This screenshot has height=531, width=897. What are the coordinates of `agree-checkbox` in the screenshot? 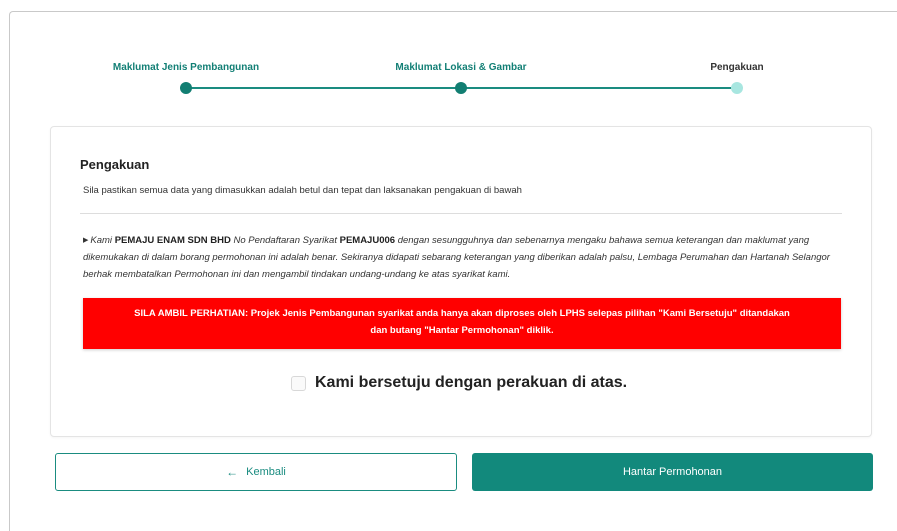 It's located at (298, 383).